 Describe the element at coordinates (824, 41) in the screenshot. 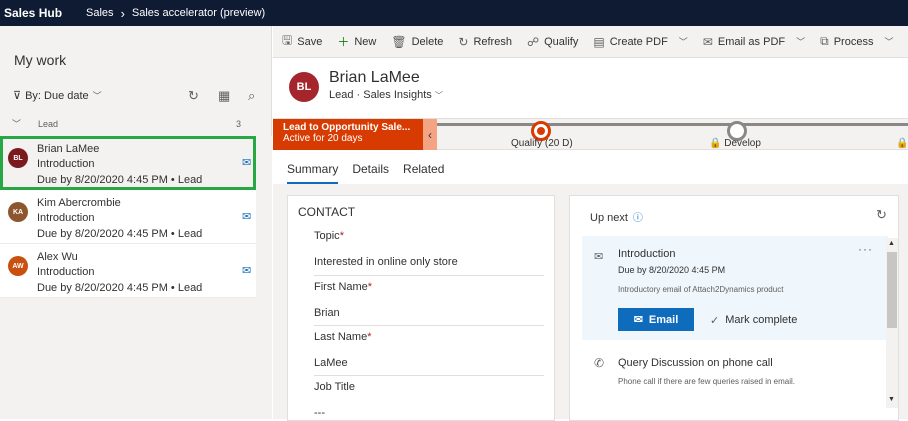

I see `process-icon: ⧉` at that location.